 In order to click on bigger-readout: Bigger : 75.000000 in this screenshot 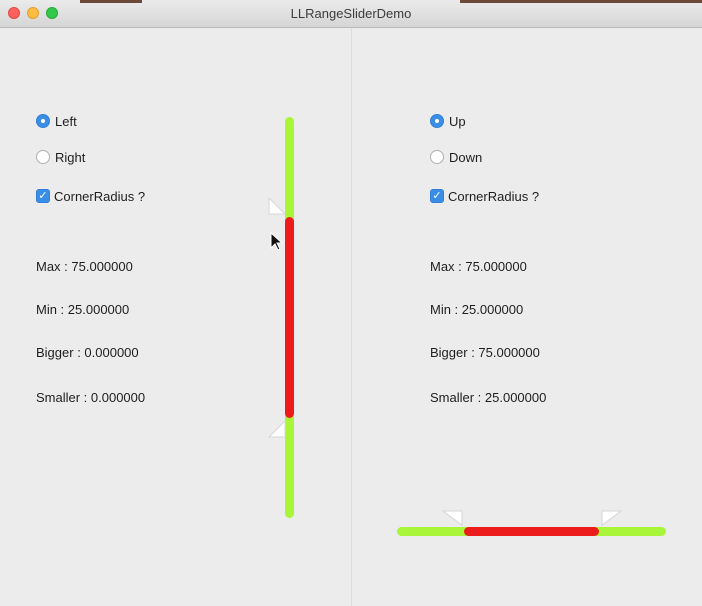, I will do `click(485, 352)`.